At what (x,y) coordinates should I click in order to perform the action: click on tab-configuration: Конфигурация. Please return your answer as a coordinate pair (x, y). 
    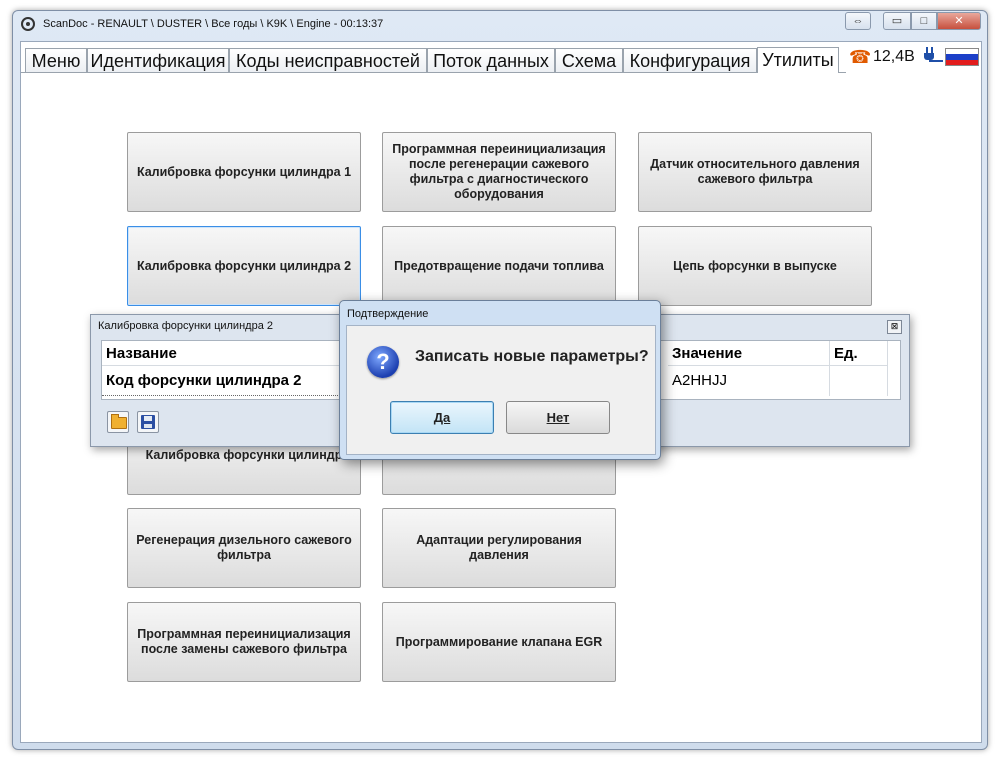
    Looking at the image, I should click on (690, 60).